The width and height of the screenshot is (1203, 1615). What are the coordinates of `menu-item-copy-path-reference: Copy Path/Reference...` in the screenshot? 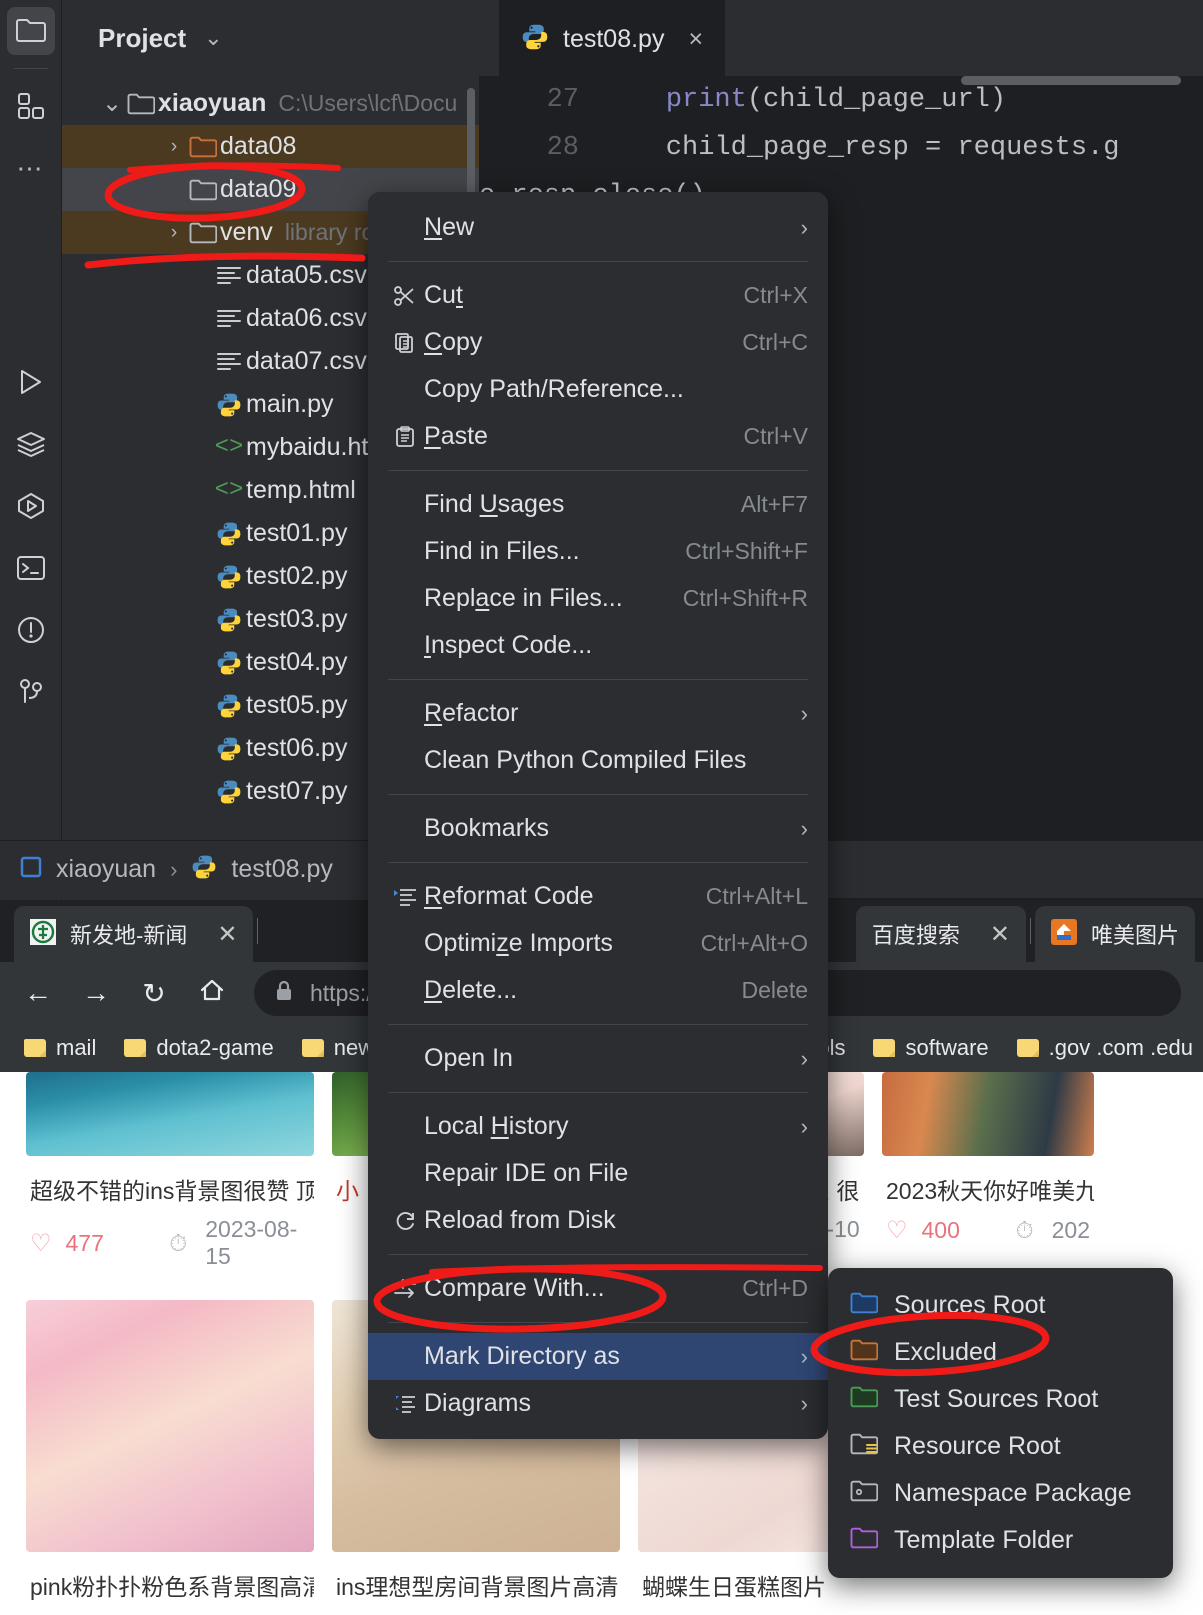 It's located at (598, 389).